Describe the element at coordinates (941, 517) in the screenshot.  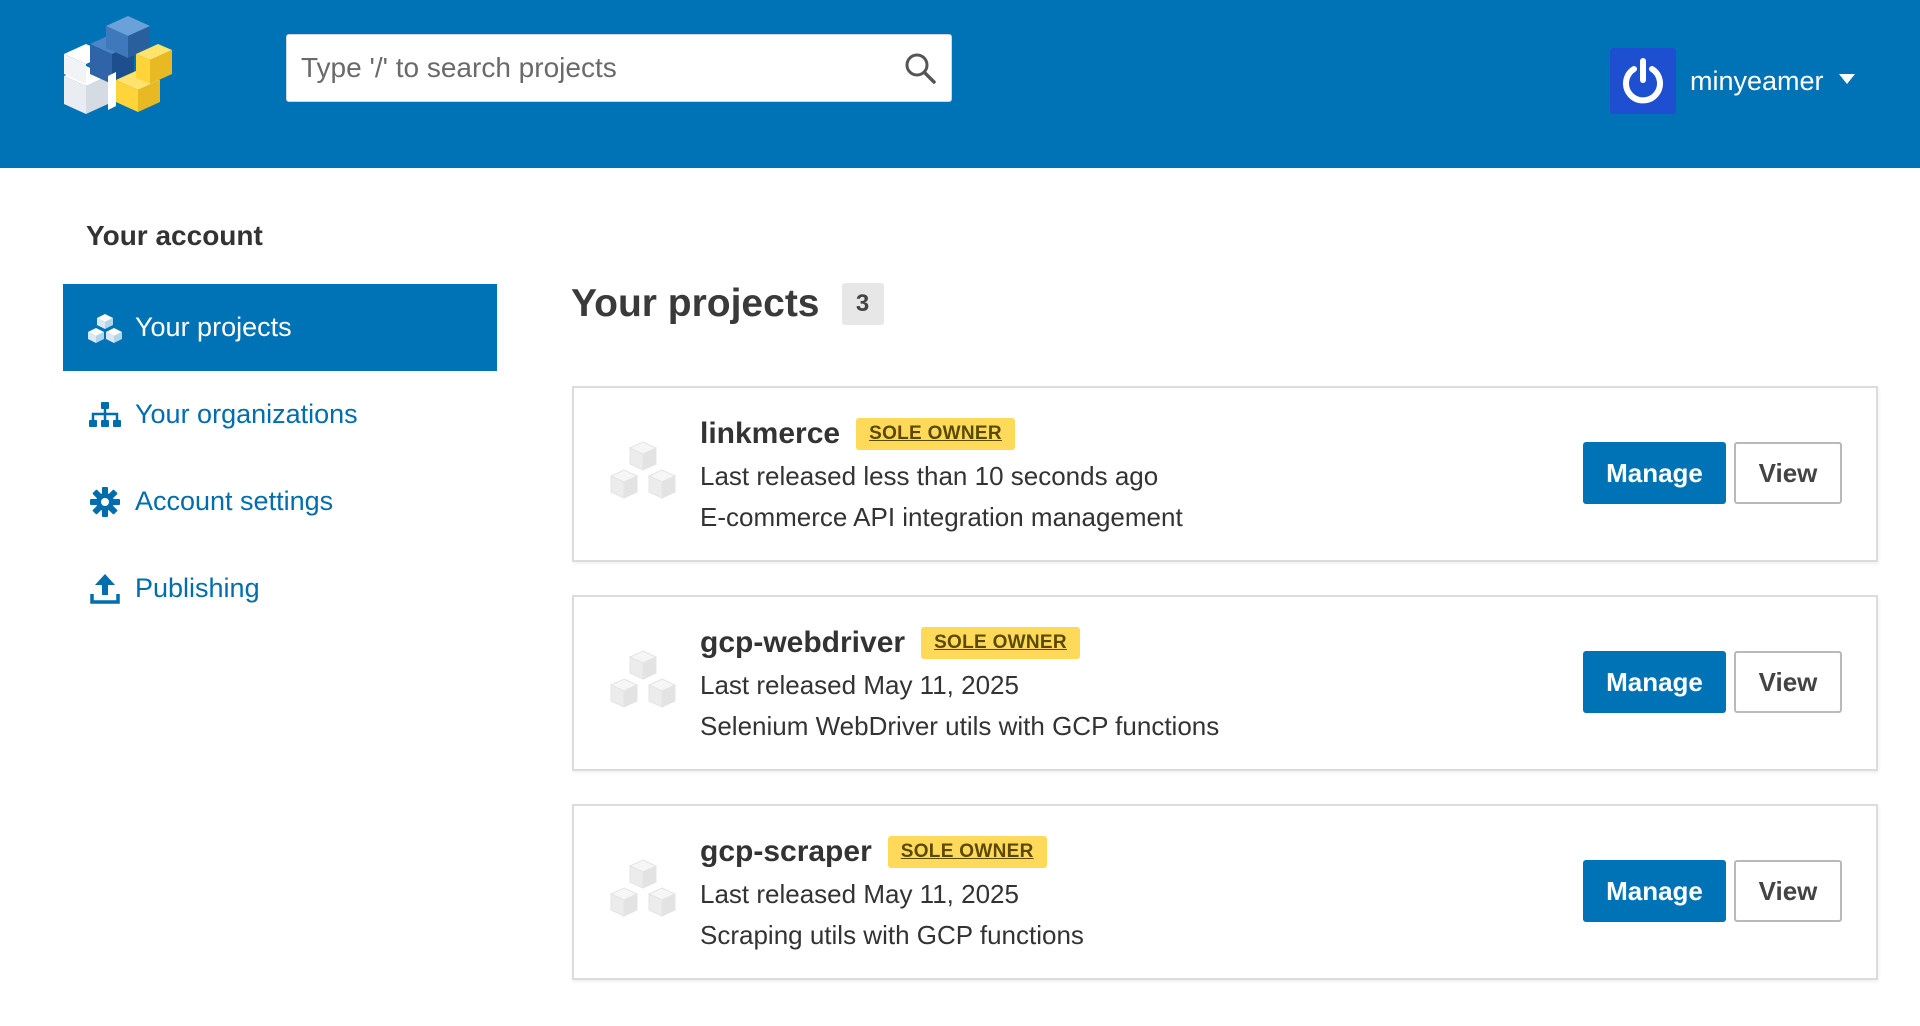
I see `project-description: E-commerce API integration management` at that location.